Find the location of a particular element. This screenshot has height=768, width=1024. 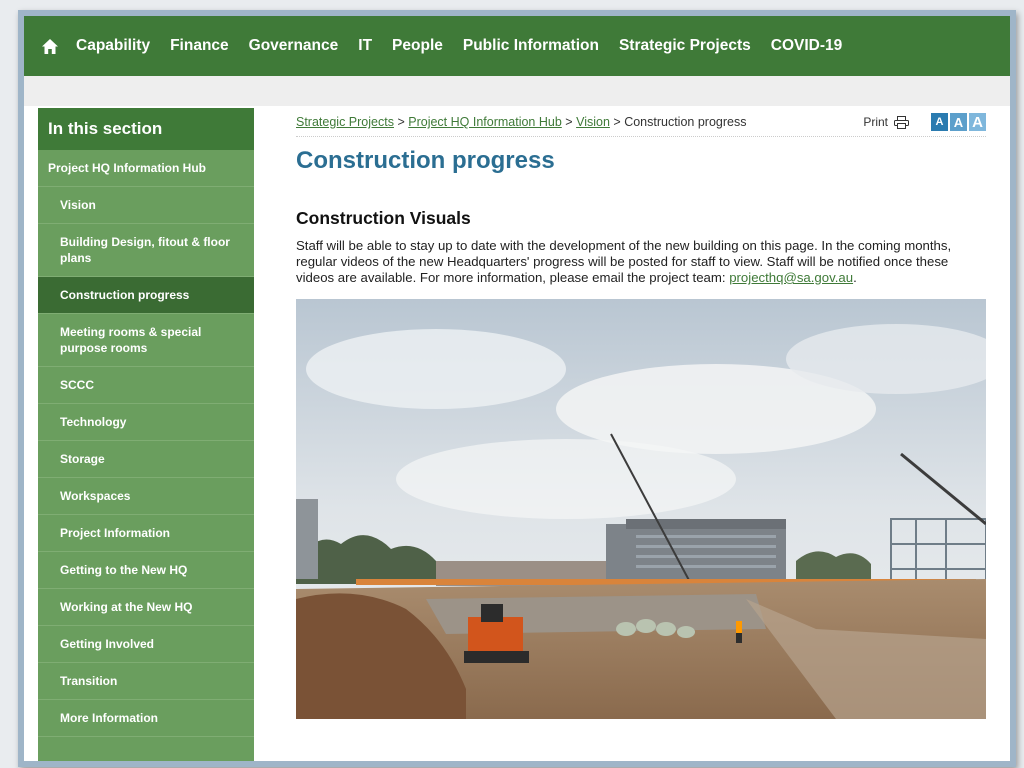

nav-covid-19: COVID-19 is located at coordinates (807, 46).